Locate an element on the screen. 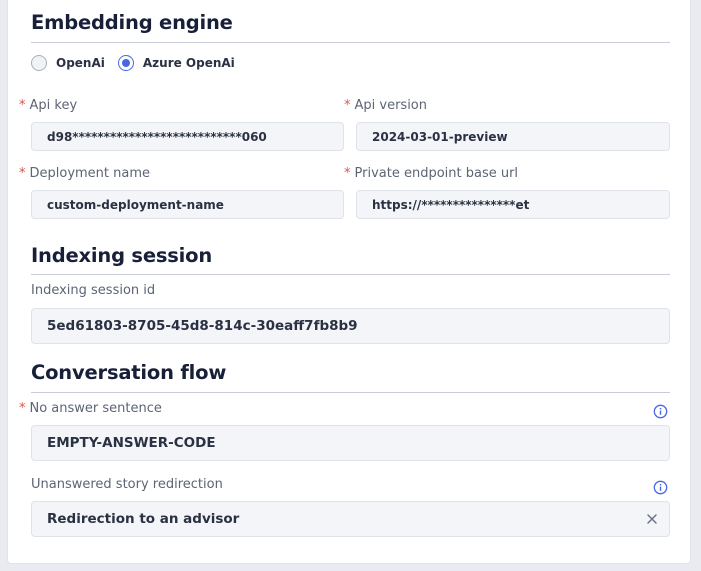  radio-openai: OpenAi is located at coordinates (68, 63).